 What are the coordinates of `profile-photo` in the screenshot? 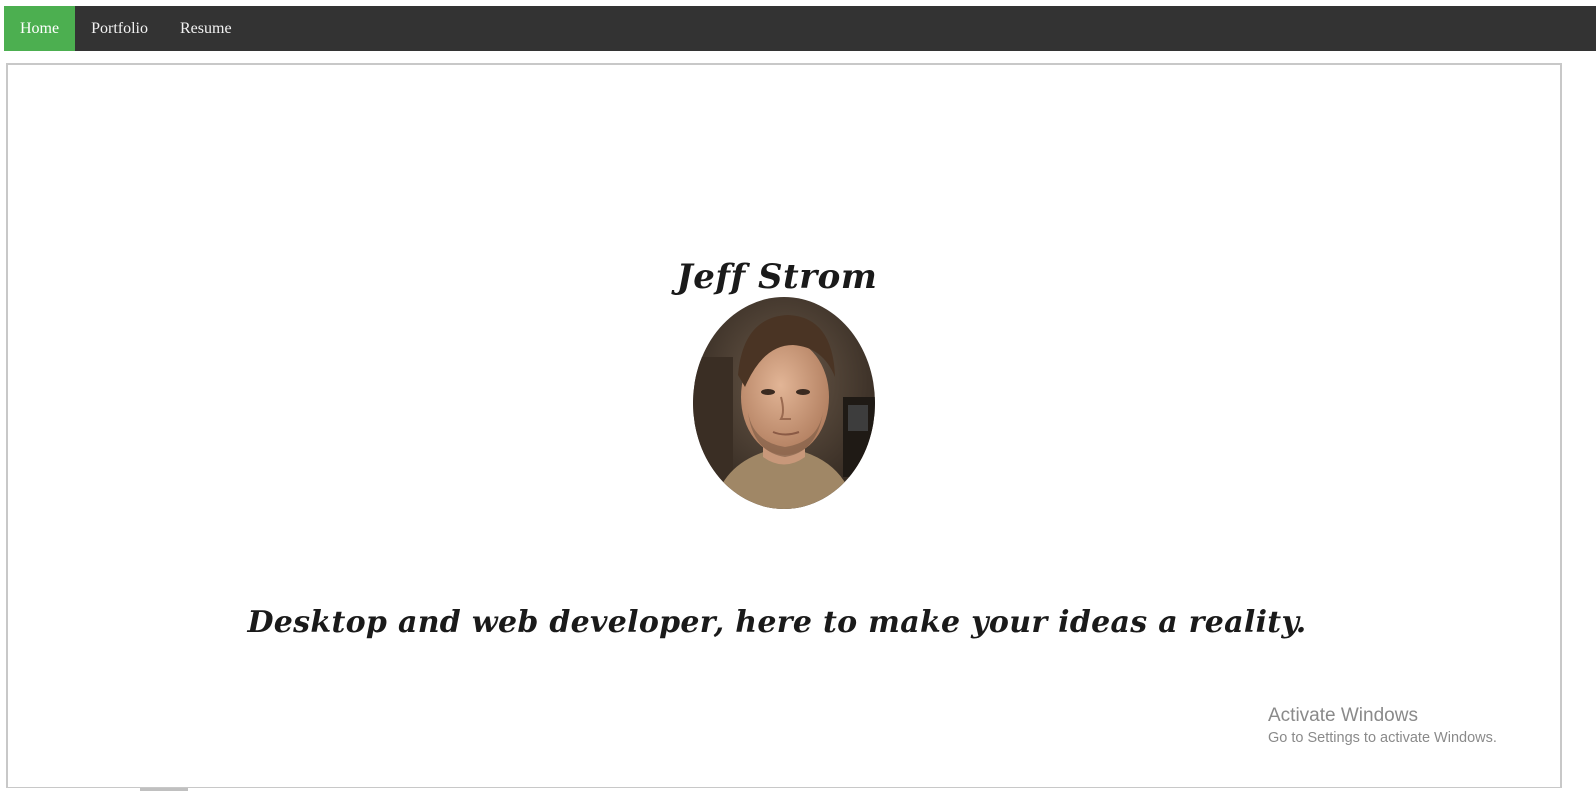 It's located at (784, 403).